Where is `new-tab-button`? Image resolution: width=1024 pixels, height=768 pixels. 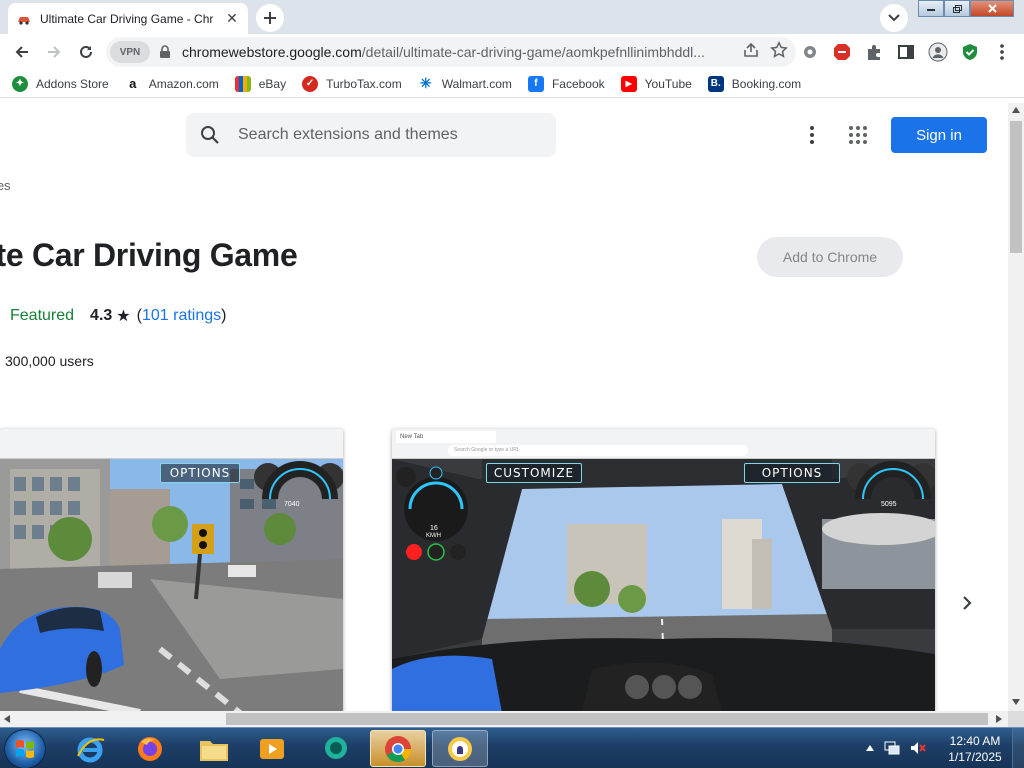
new-tab-button is located at coordinates (270, 18).